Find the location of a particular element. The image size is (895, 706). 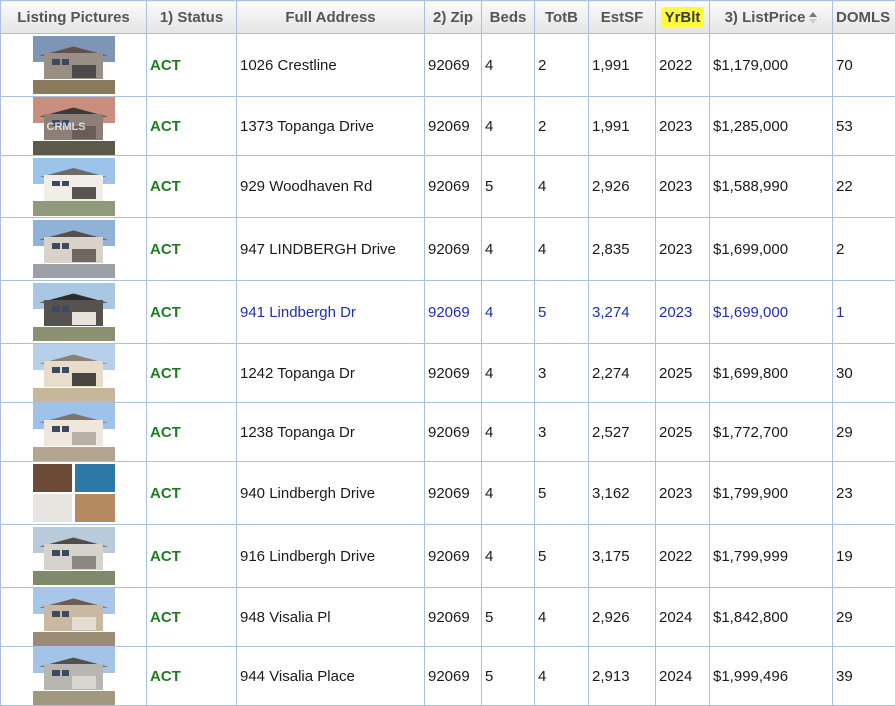

address-cell: 941 Lindbergh Dr is located at coordinates (331, 312).